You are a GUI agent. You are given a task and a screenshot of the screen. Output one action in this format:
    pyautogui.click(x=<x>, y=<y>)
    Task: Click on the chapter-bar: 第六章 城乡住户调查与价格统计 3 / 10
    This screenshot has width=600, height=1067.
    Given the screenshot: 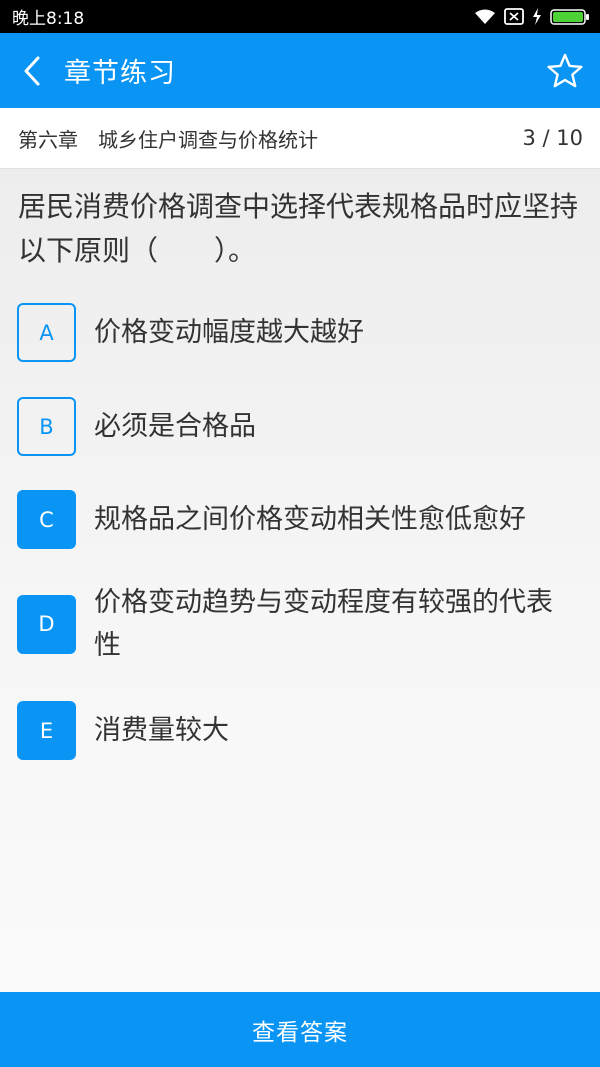 What is the action you would take?
    pyautogui.click(x=300, y=138)
    